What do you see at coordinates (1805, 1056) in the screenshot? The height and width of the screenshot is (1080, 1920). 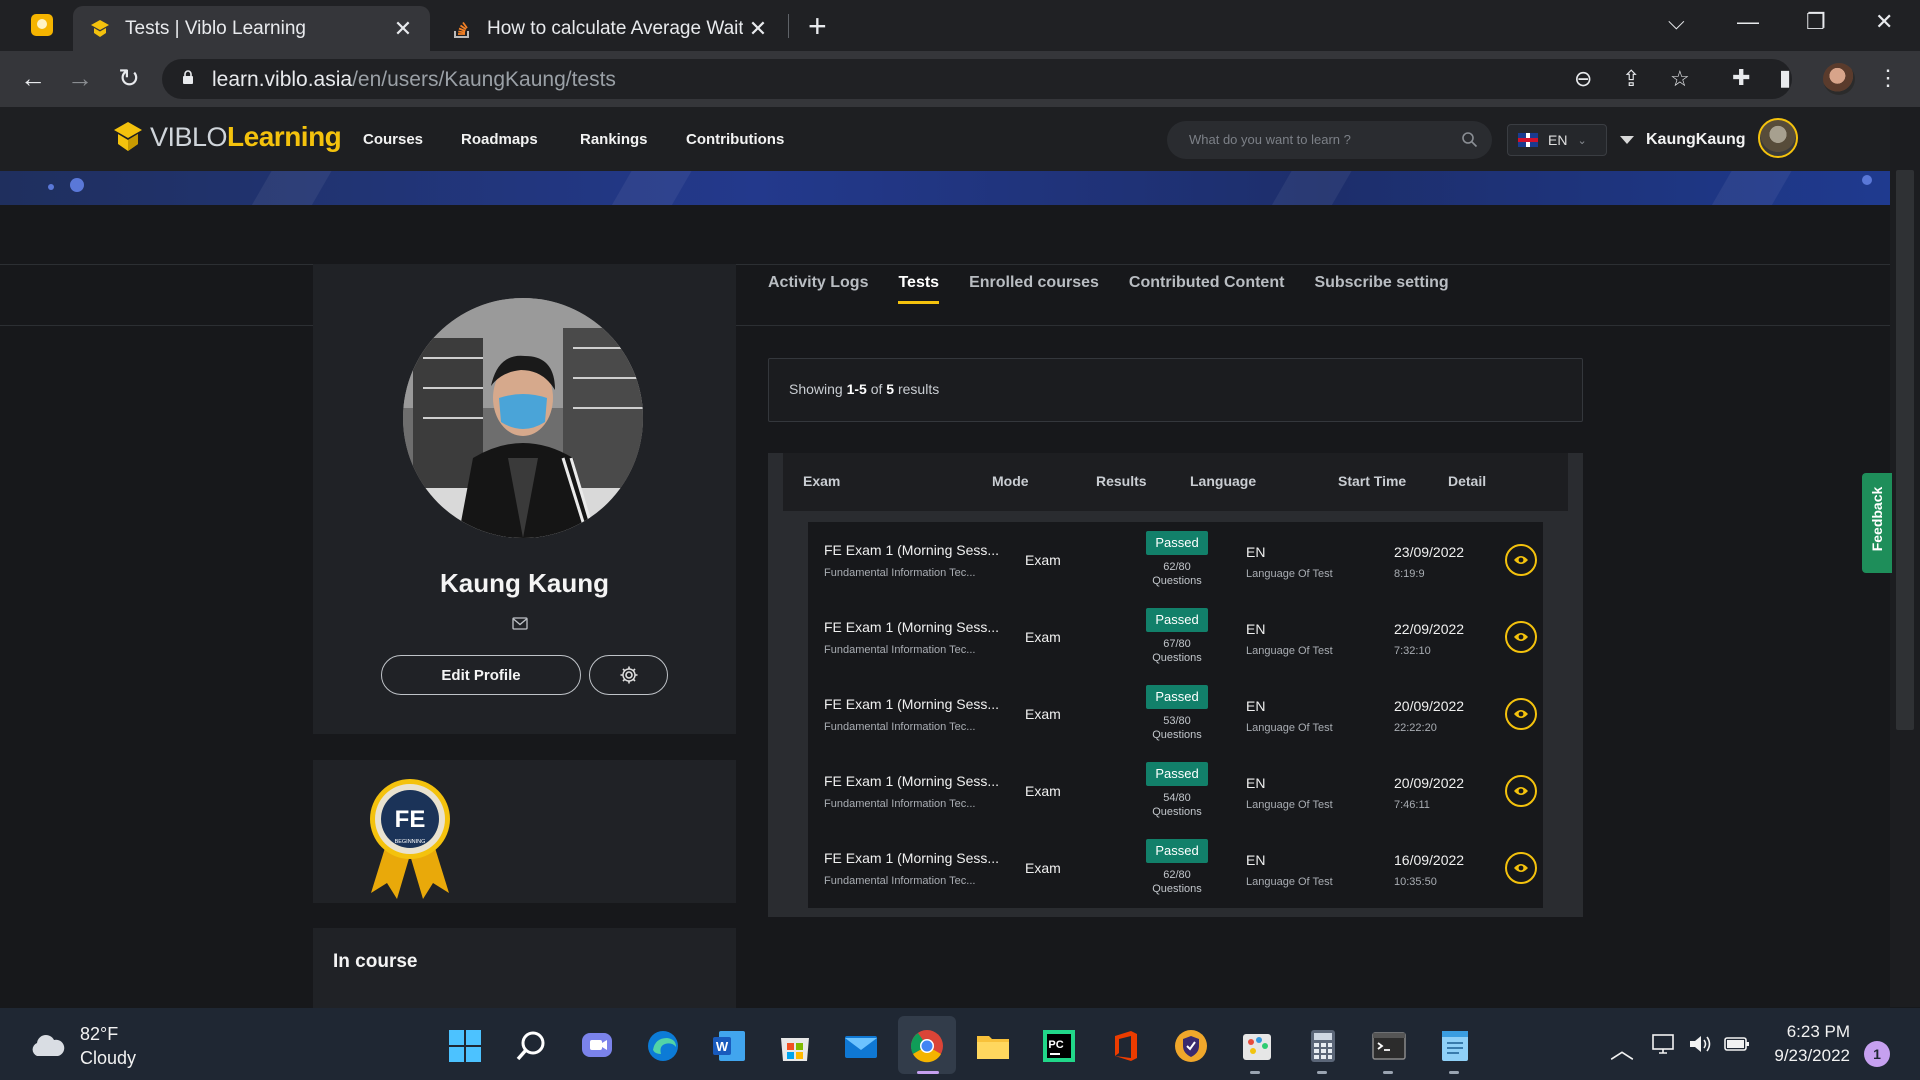 I see `clock-date: 9/23/2022` at bounding box center [1805, 1056].